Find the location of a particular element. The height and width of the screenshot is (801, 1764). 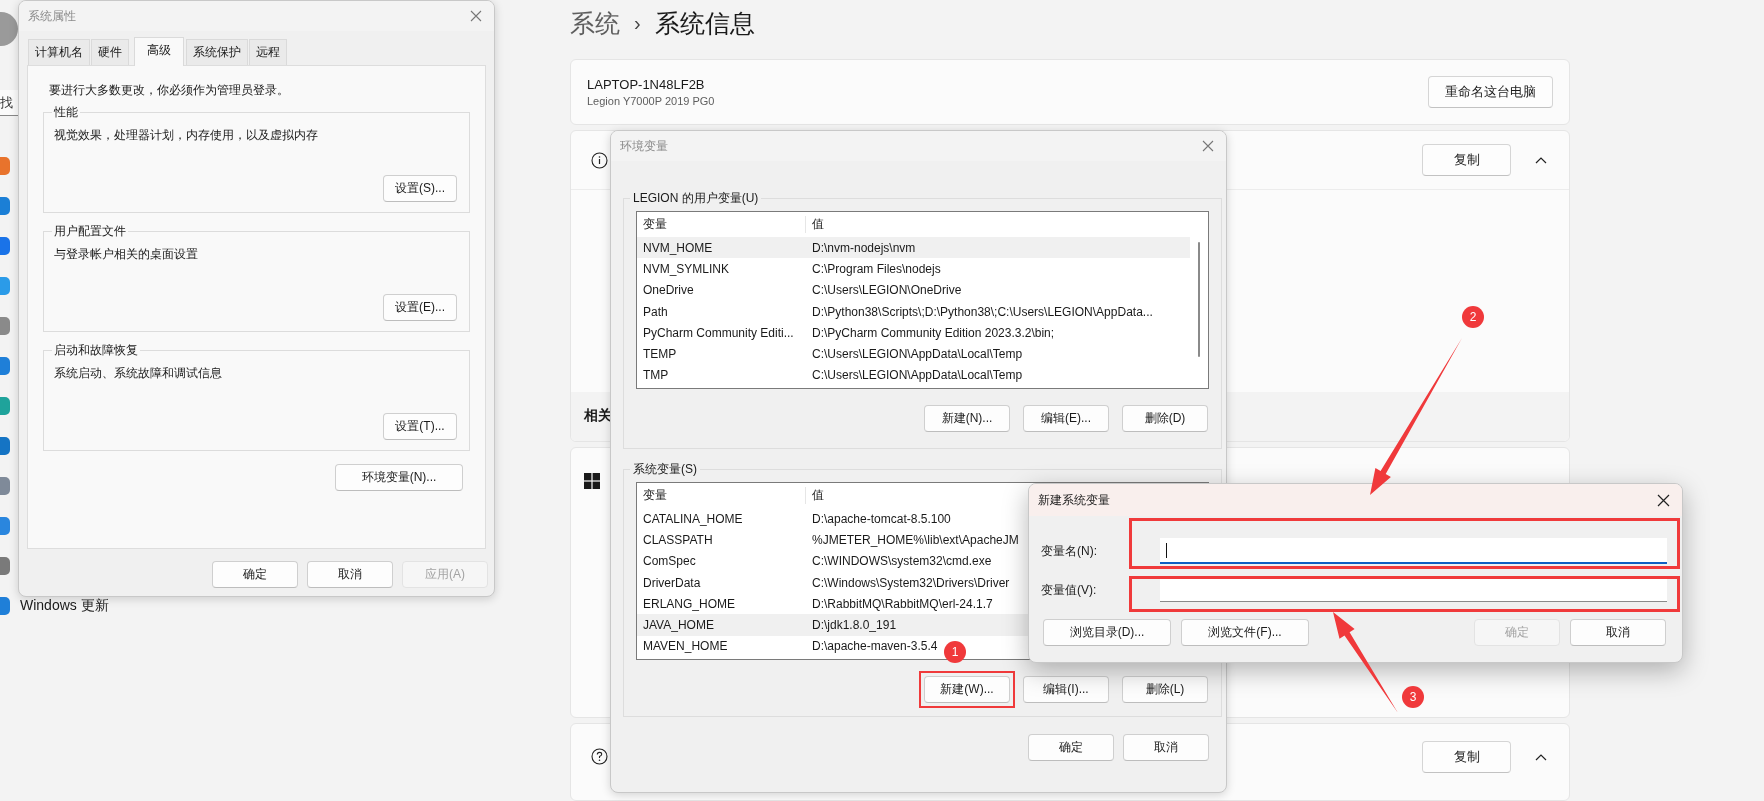

dialog-button: 删除(D) is located at coordinates (1165, 418).